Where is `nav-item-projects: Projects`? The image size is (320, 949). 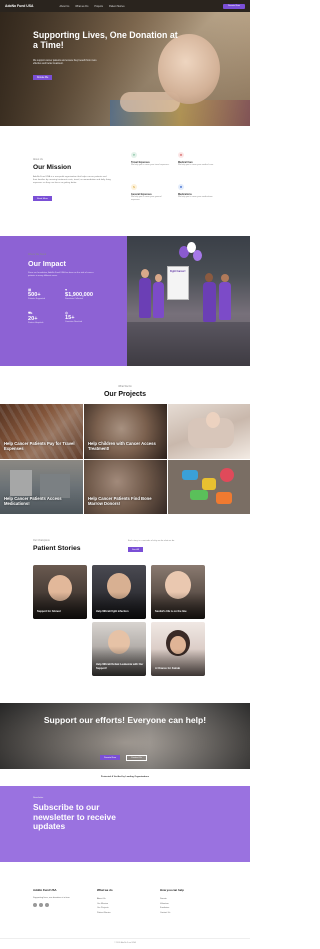
nav-item-projects: Projects is located at coordinates (98, 6).